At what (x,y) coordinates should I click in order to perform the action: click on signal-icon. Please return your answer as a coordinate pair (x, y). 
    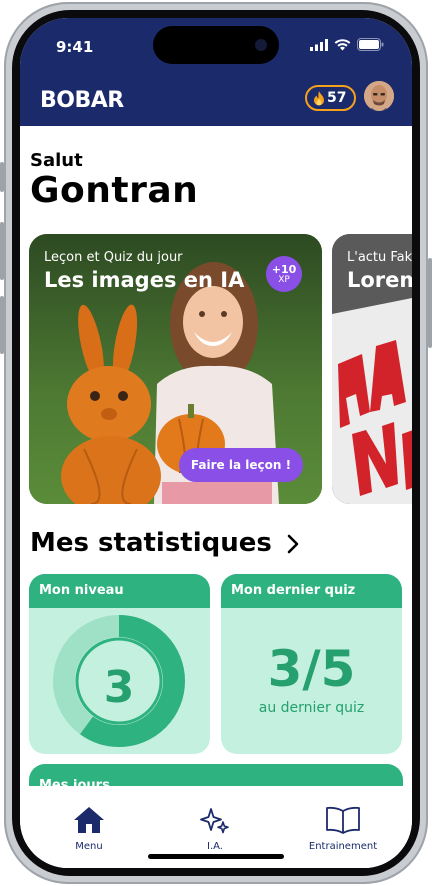
    Looking at the image, I should click on (319, 44).